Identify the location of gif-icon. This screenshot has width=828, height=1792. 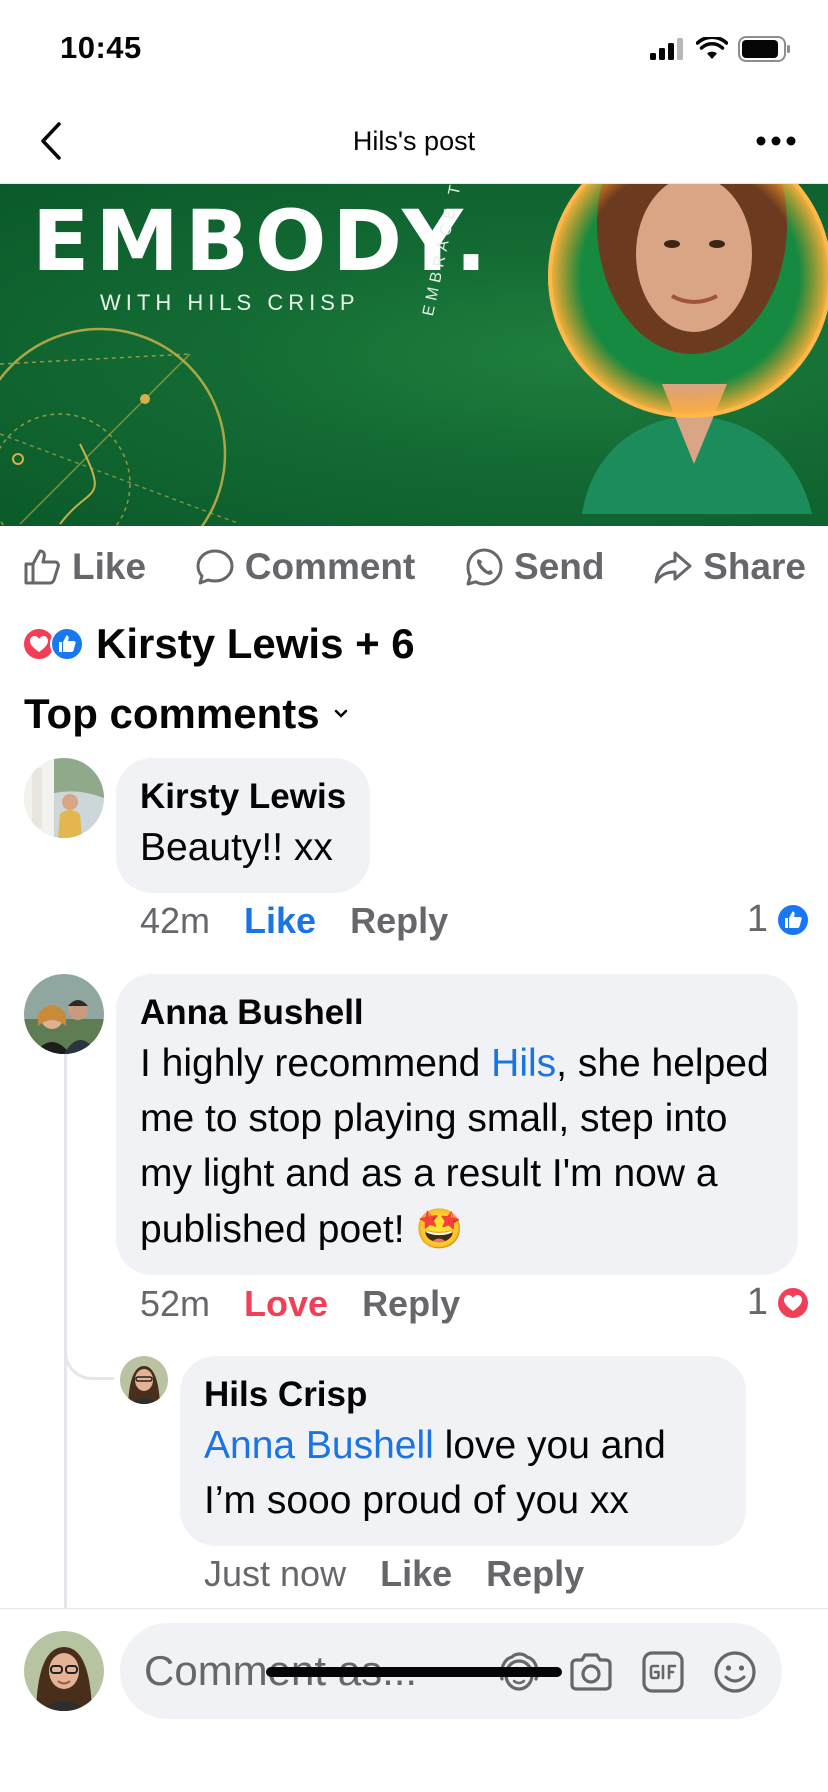
(663, 1672).